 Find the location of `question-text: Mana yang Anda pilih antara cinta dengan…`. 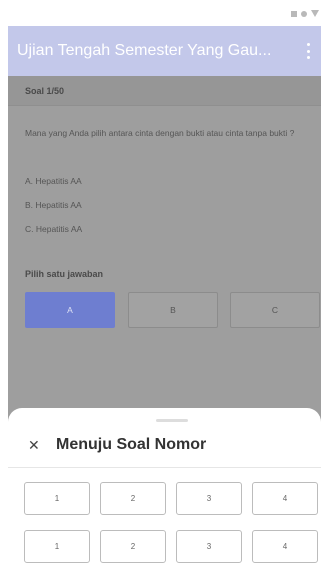

question-text: Mana yang Anda pilih antara cinta dengan… is located at coordinates (160, 133).